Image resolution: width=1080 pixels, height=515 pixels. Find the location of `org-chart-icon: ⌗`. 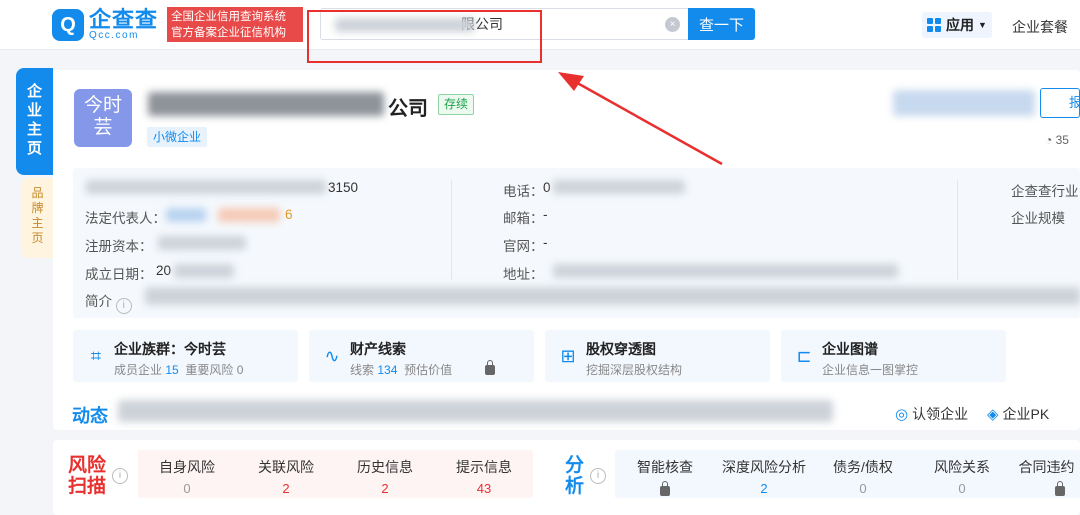

org-chart-icon: ⌗ is located at coordinates (96, 356).